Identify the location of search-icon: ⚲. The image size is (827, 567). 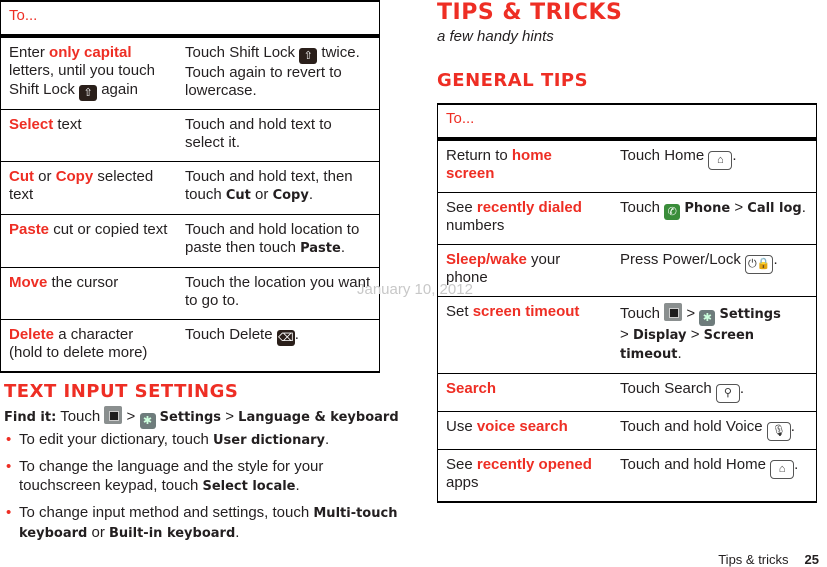
(727, 393).